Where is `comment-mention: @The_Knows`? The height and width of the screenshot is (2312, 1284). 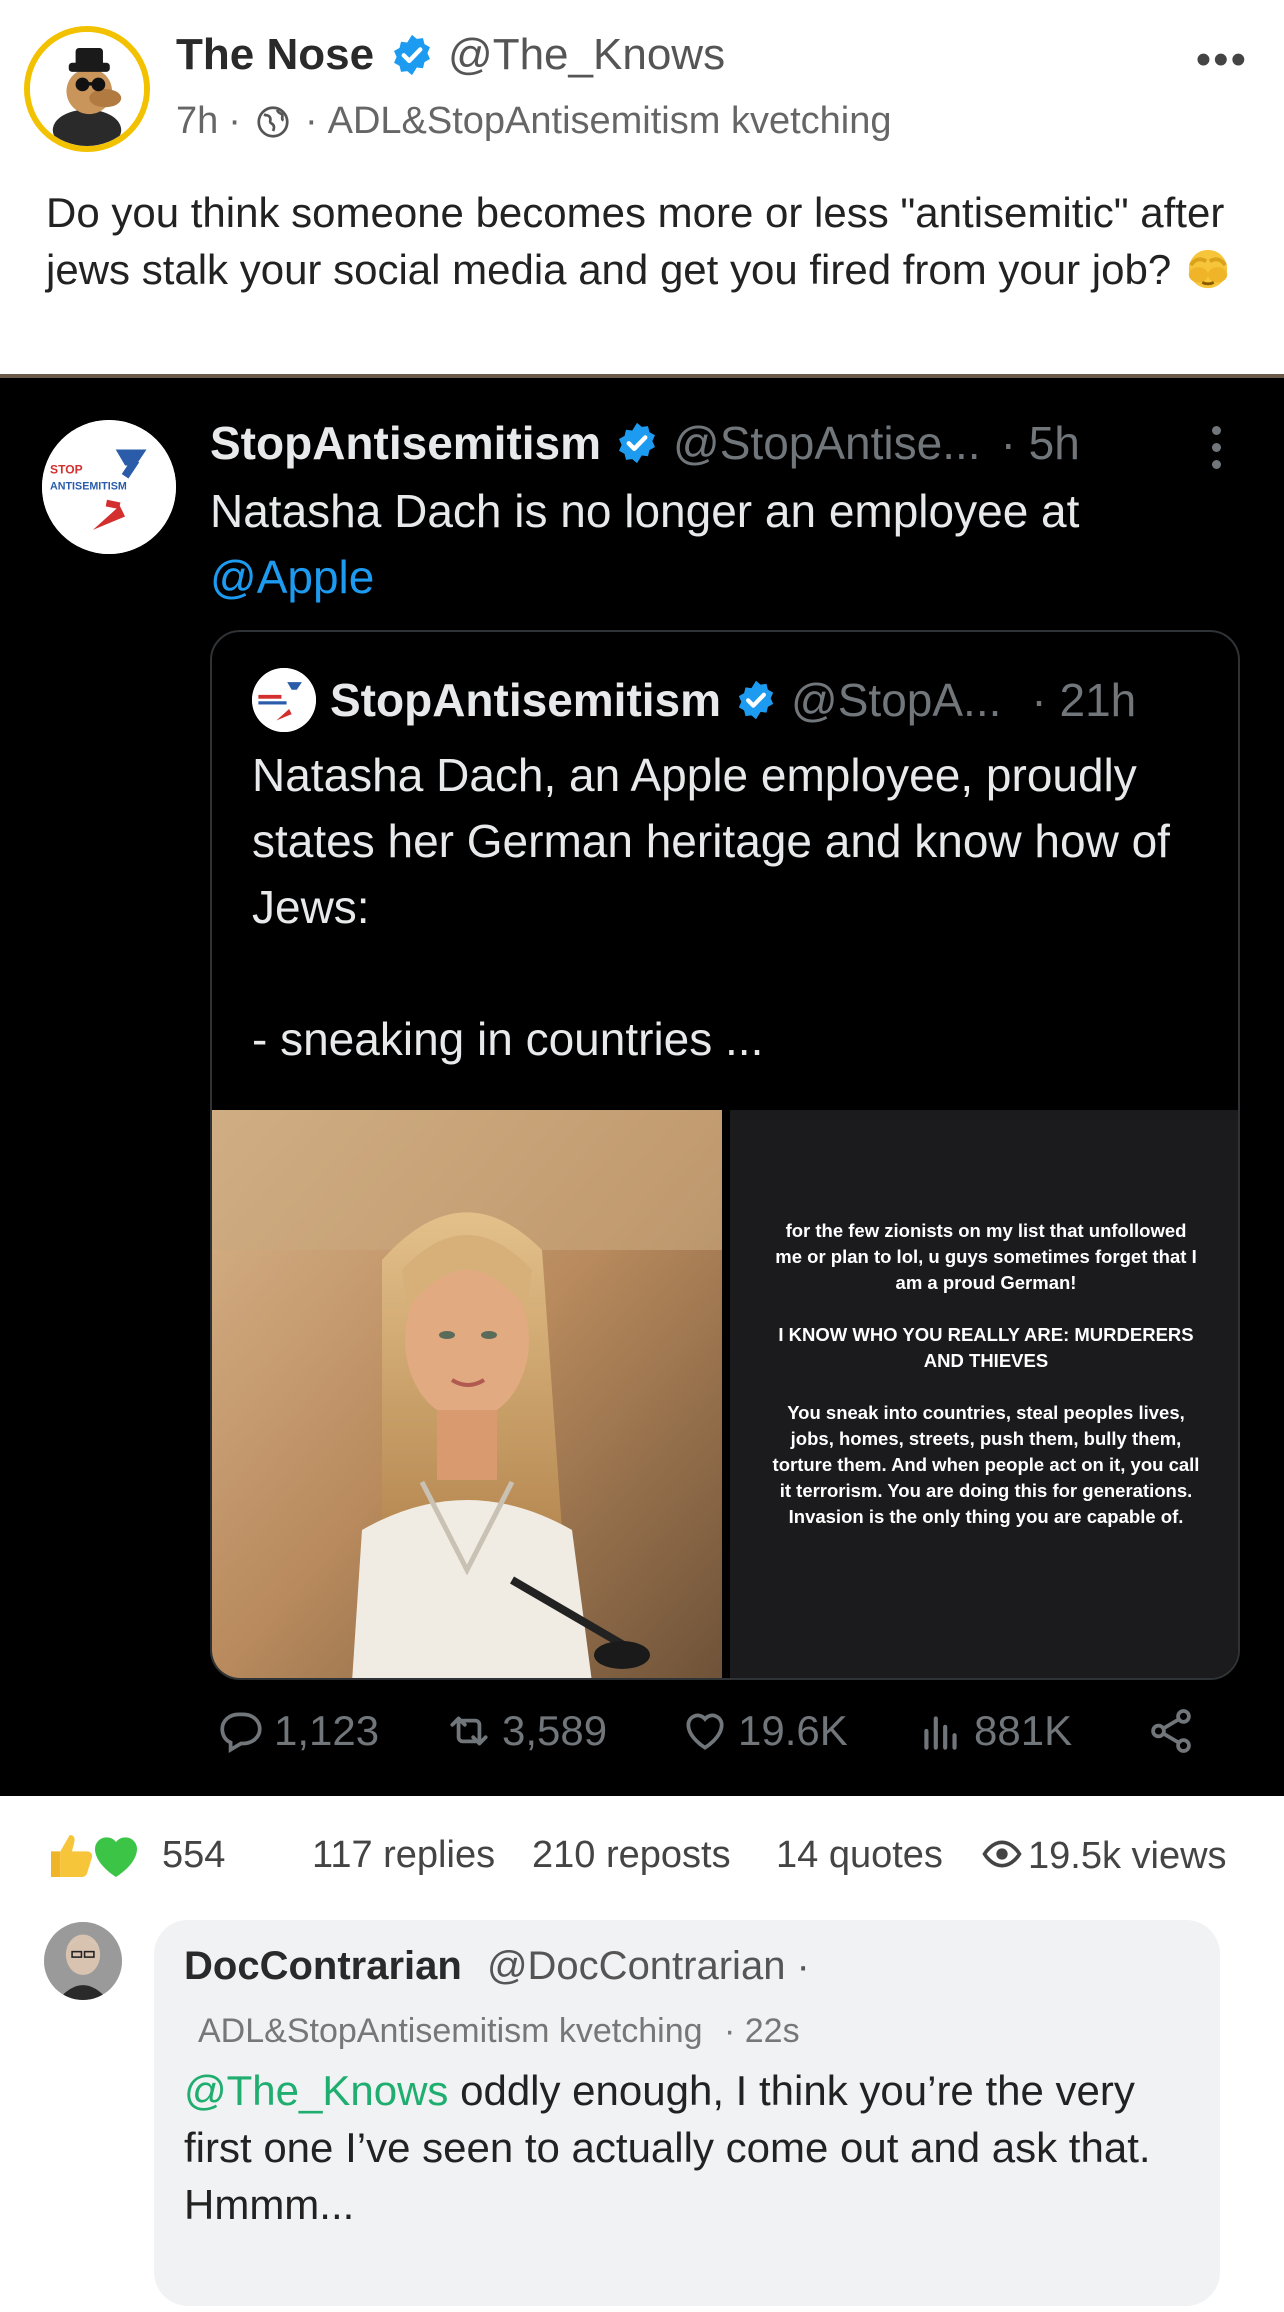
comment-mention: @The_Knows is located at coordinates (316, 2090).